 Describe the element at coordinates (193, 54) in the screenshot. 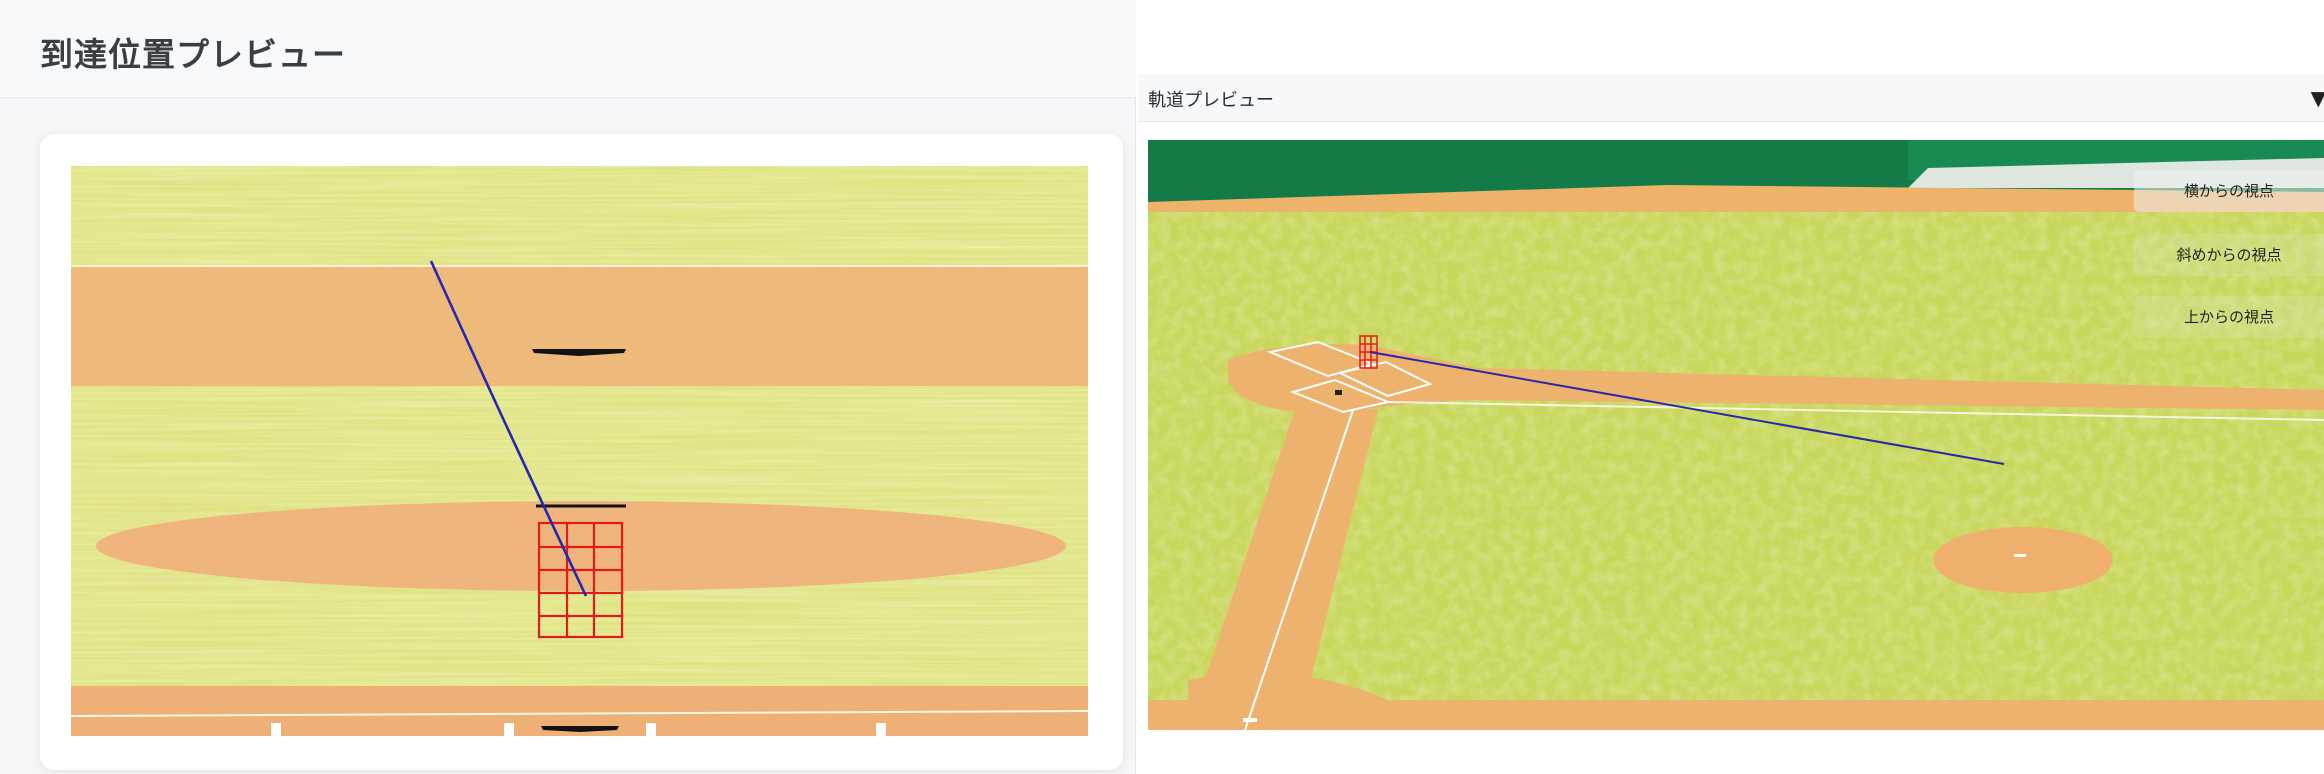

I see `panel-title: 到達位置プレビュー` at that location.